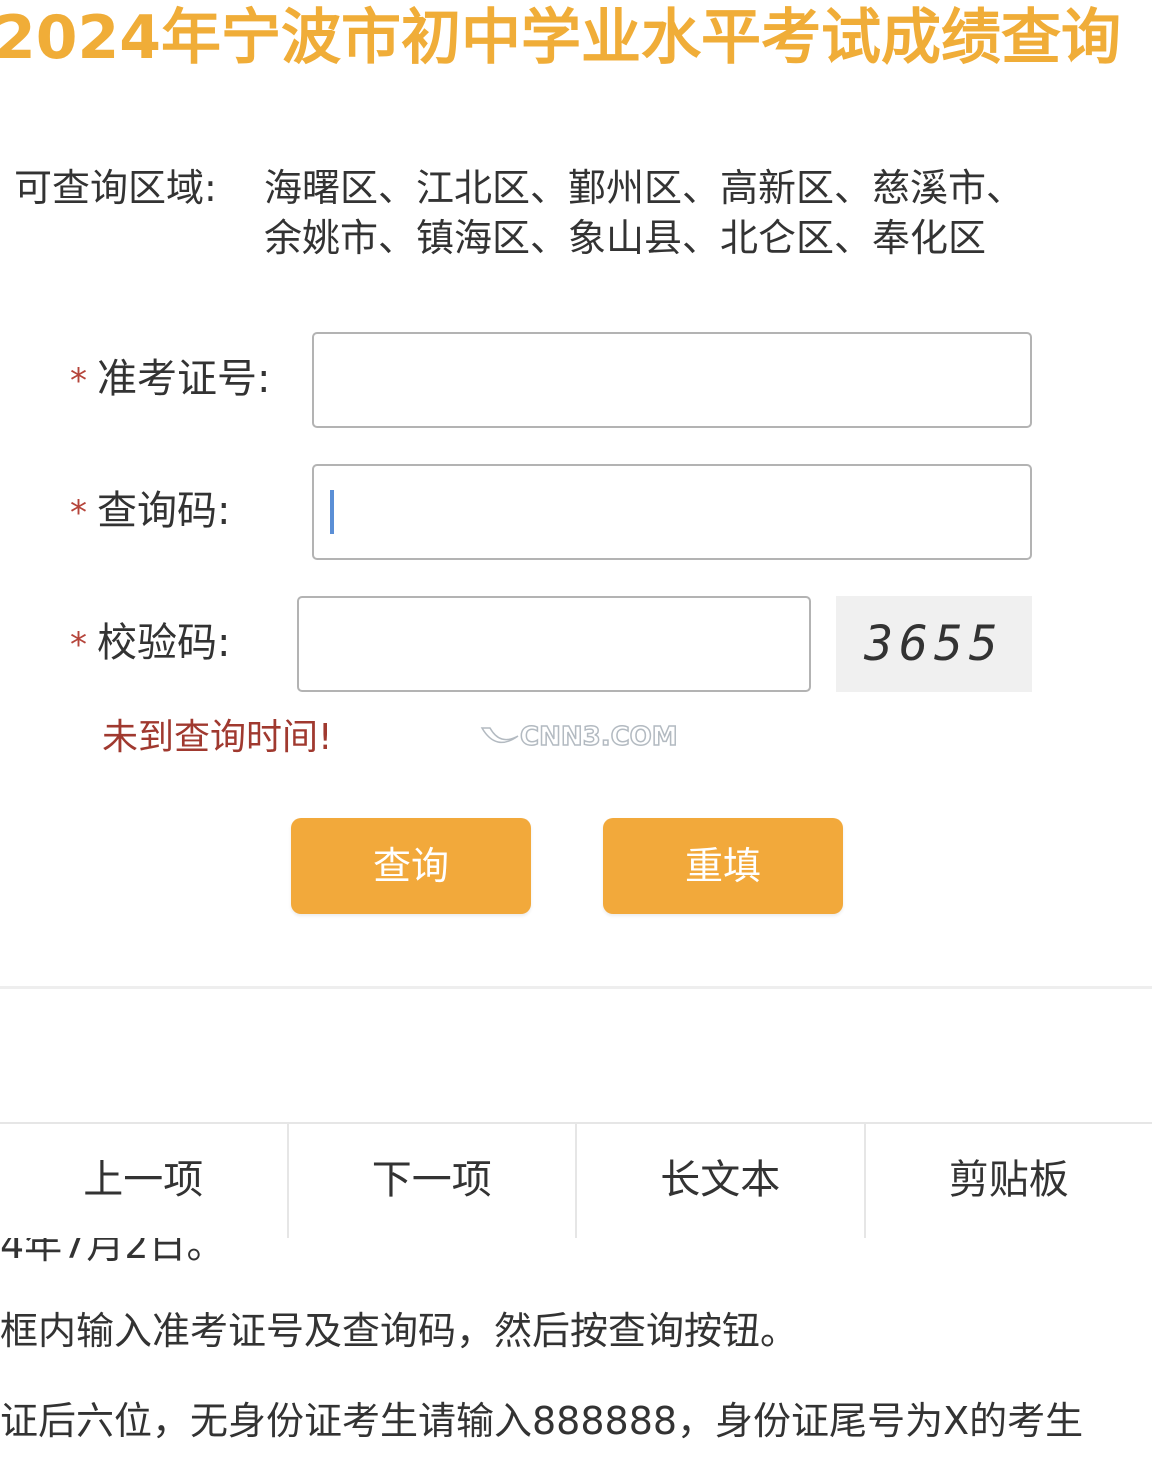  I want to click on region-line-2: 余姚市、镇海区、象山县、北仑区、奉化区, so click(625, 238).